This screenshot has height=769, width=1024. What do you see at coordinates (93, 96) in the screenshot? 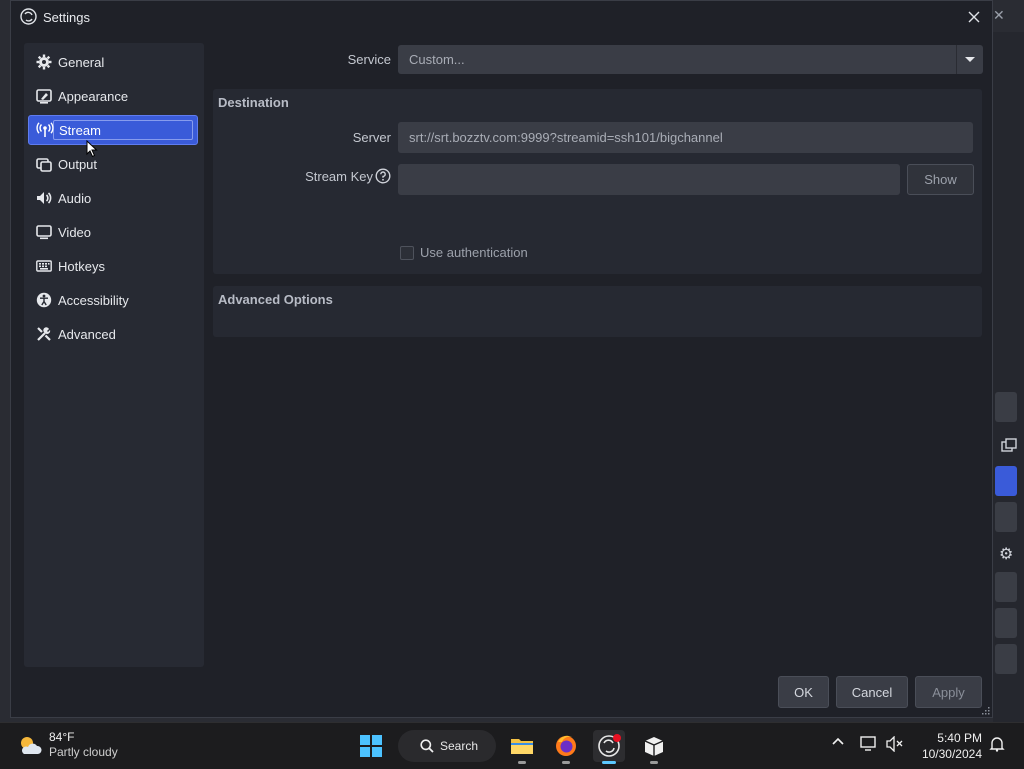
I see `sidebar-item-label: Appearance` at bounding box center [93, 96].